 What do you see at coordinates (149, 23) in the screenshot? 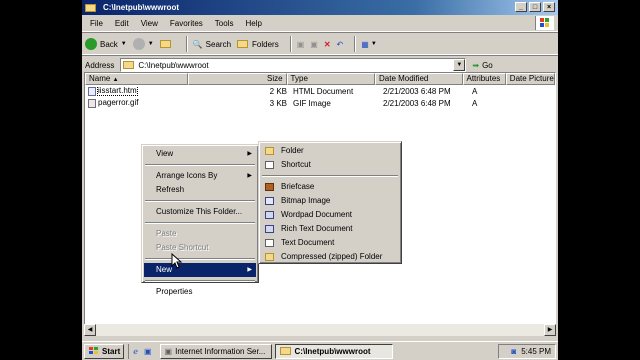
I see `menu-view: View` at bounding box center [149, 23].